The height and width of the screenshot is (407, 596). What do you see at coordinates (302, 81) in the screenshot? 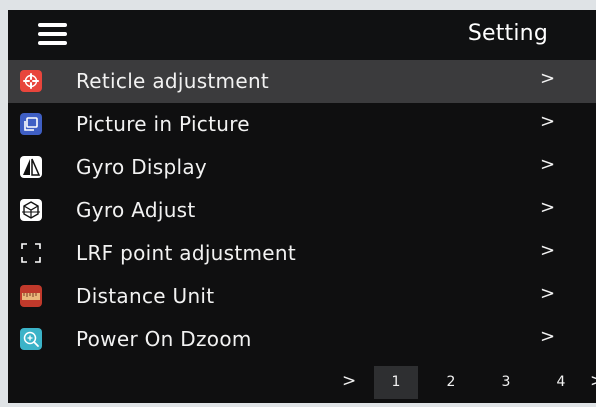
I see `menu-item-reticle-adjustment: Reticle adjustment >` at bounding box center [302, 81].